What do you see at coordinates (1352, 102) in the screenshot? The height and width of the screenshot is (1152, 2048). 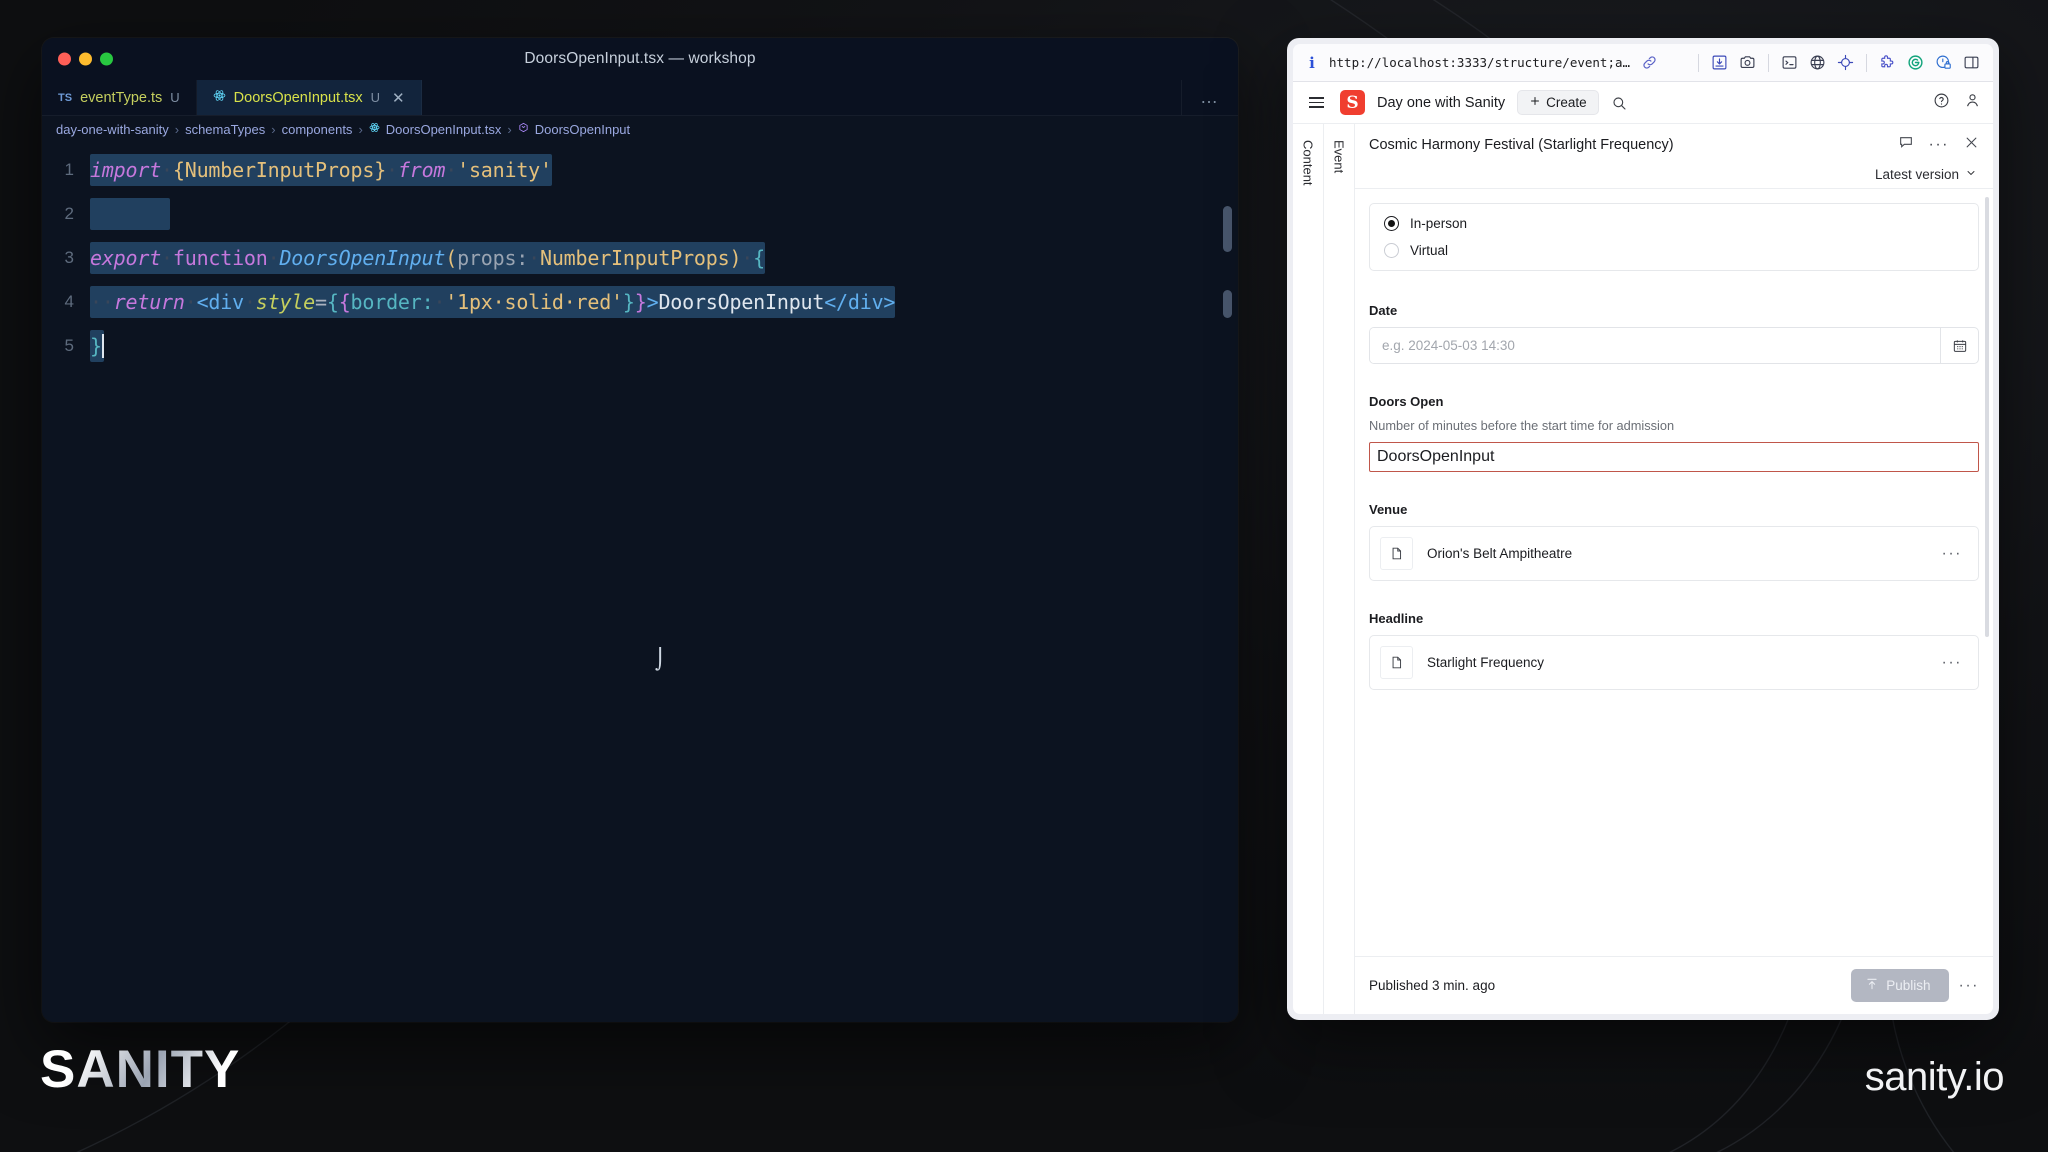 I see `sanity-logo-icon: S` at bounding box center [1352, 102].